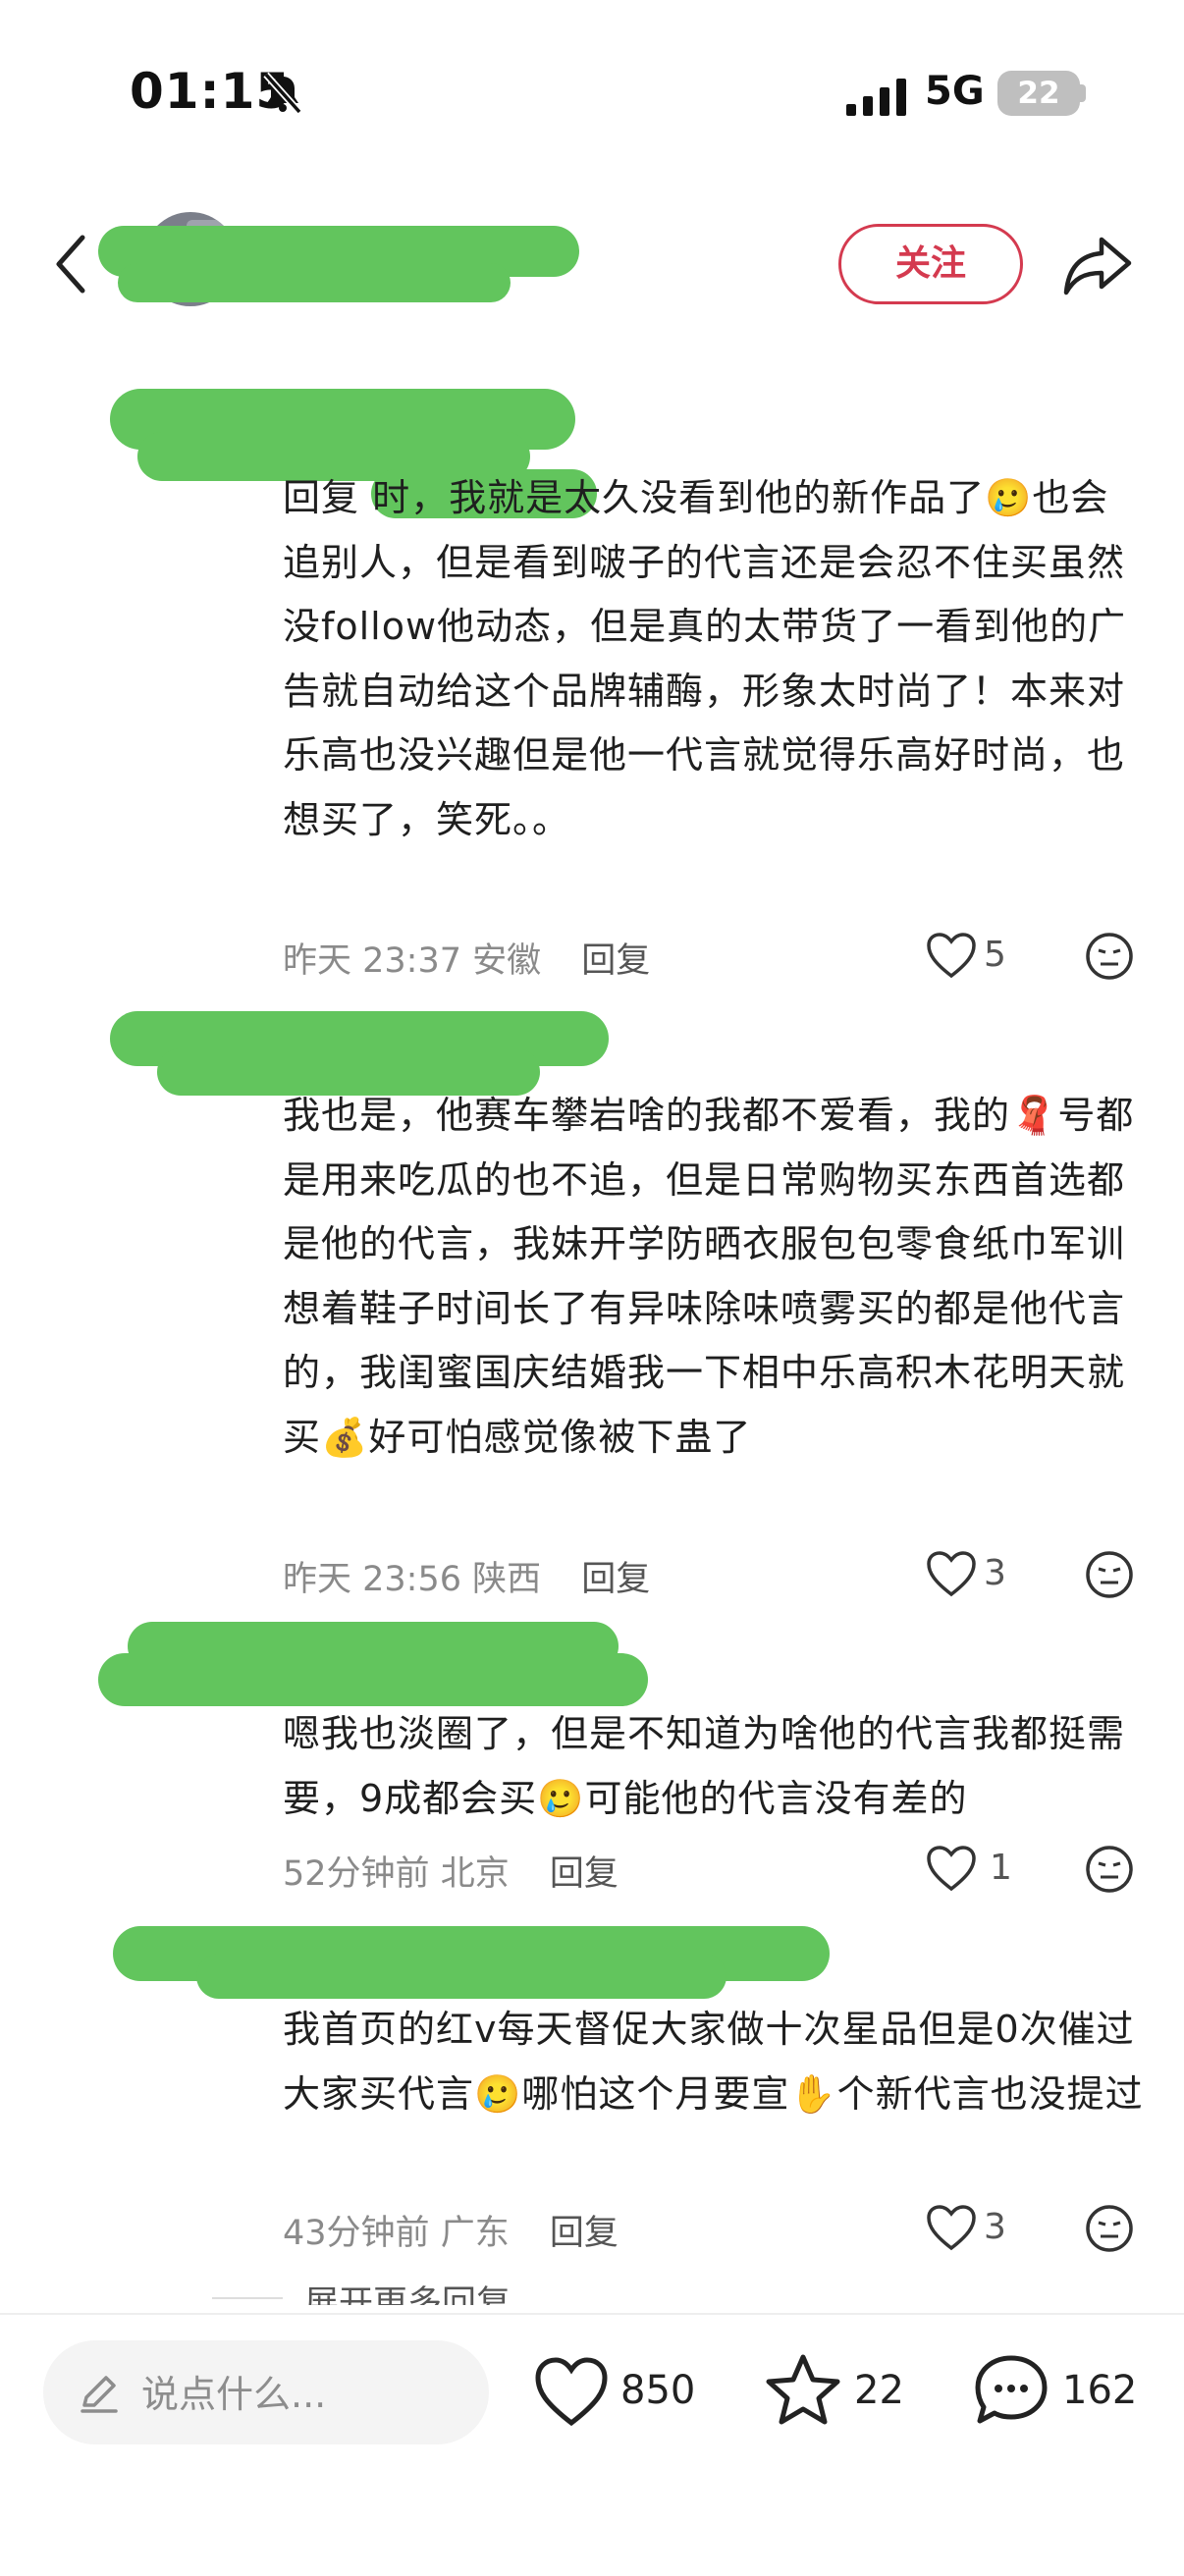  What do you see at coordinates (282, 93) in the screenshot?
I see `bell-muted-icon` at bounding box center [282, 93].